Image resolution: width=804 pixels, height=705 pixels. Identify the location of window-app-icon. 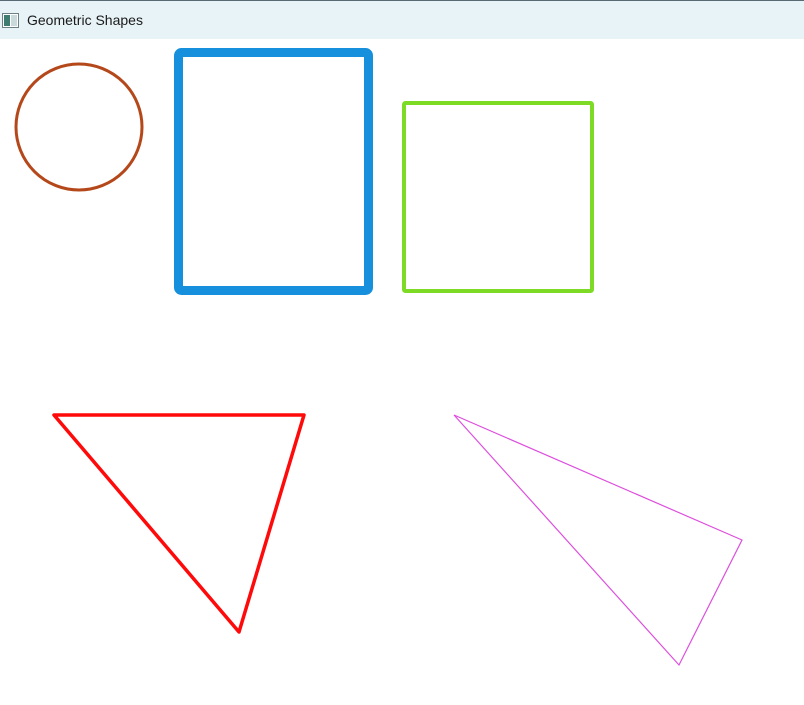
(10, 20).